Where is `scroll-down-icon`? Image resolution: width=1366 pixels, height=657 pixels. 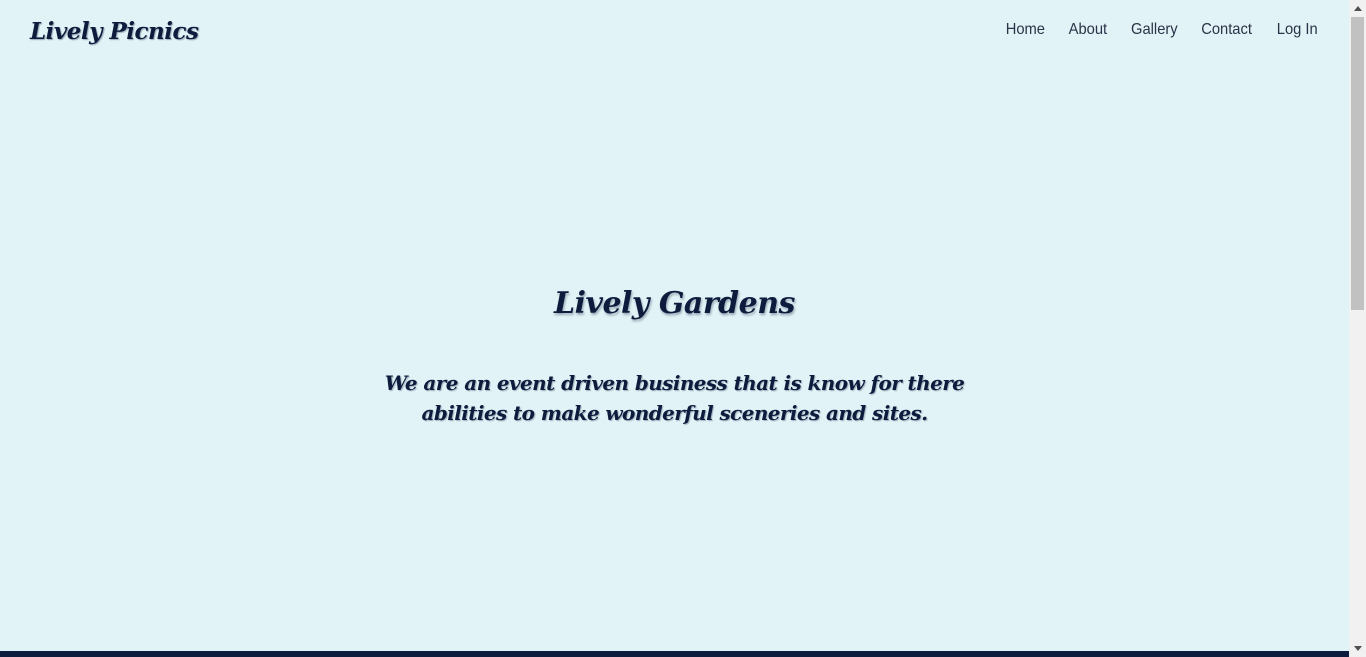 scroll-down-icon is located at coordinates (1357, 648).